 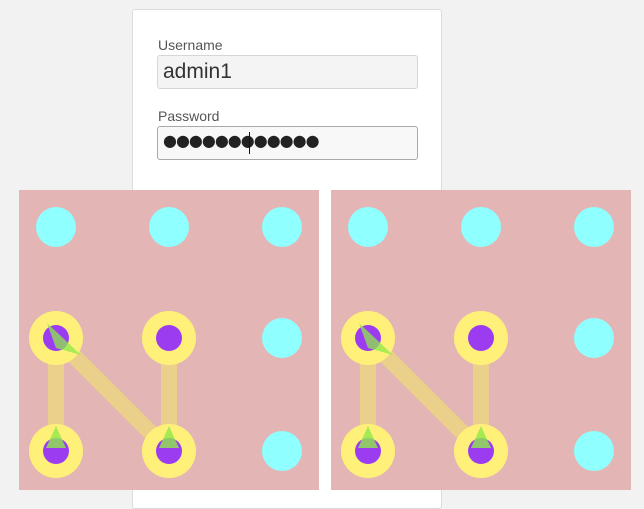 I want to click on username-input: admin1, so click(x=287, y=72).